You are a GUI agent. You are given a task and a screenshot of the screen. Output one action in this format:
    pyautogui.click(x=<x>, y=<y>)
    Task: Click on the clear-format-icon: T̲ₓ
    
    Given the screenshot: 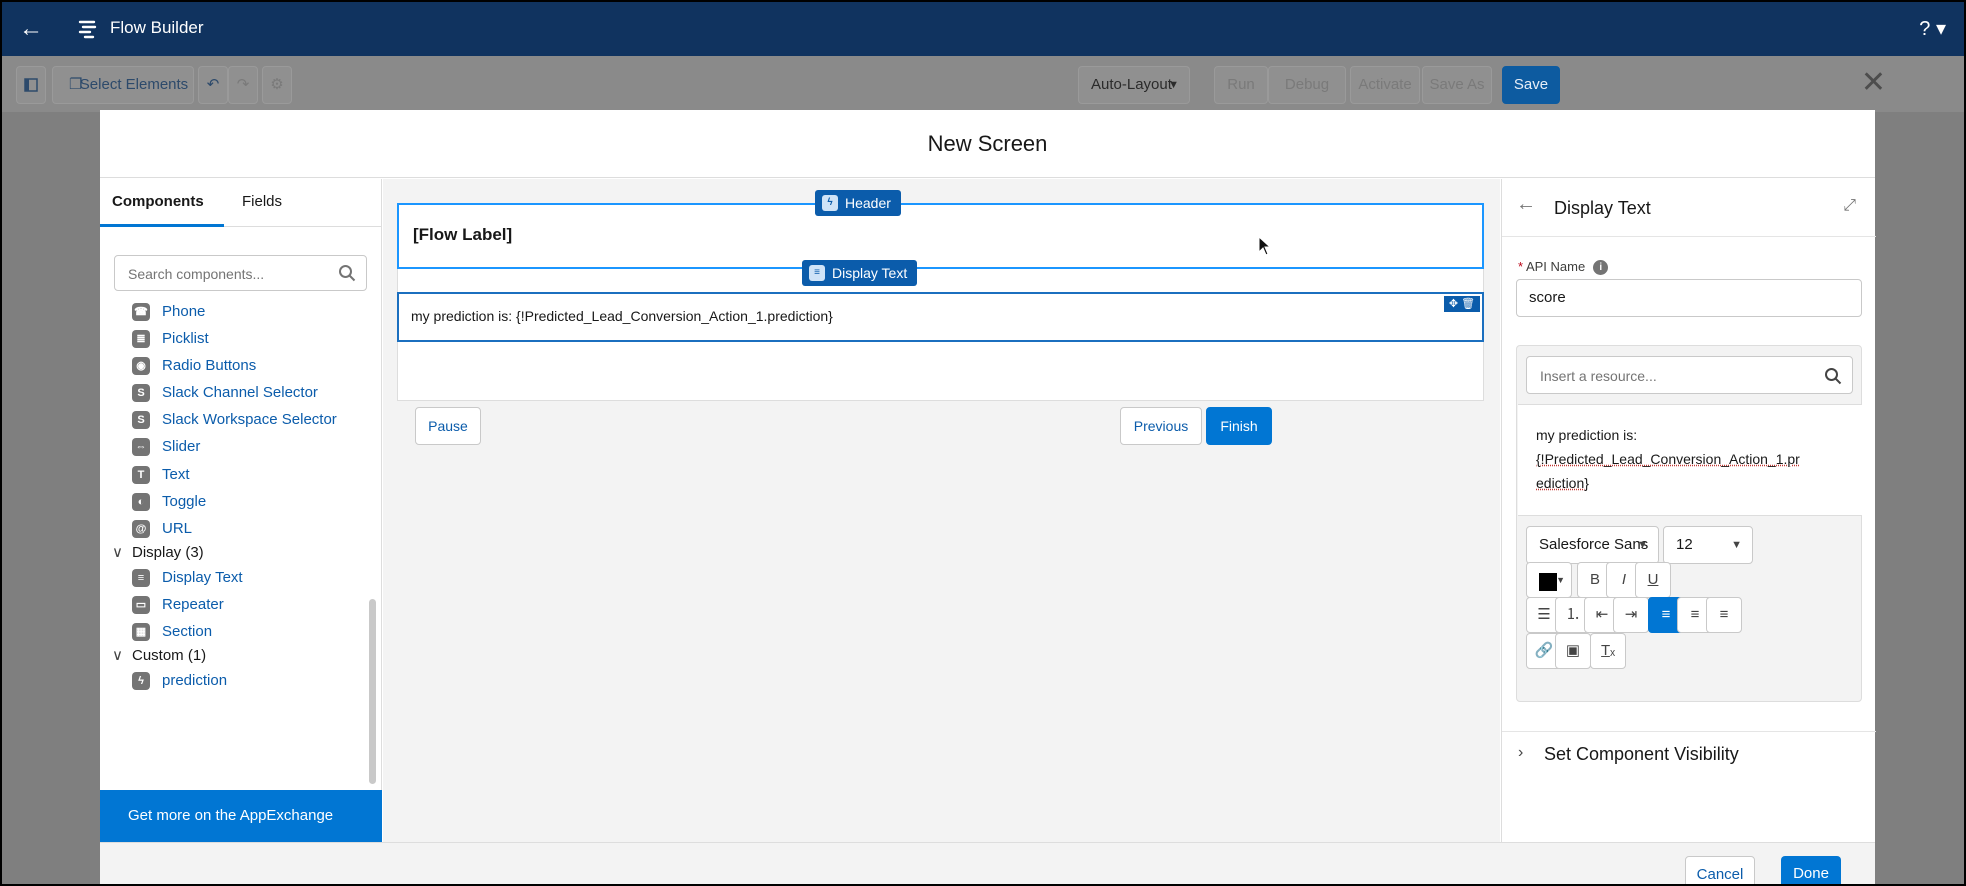 What is the action you would take?
    pyautogui.click(x=1608, y=650)
    